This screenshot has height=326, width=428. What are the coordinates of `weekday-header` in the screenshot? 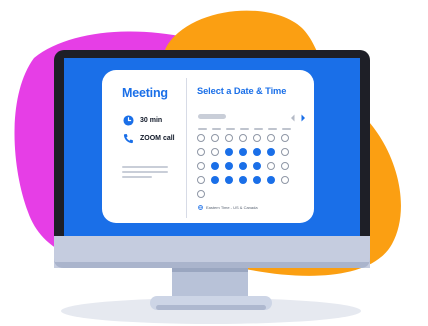 It's located at (244, 129).